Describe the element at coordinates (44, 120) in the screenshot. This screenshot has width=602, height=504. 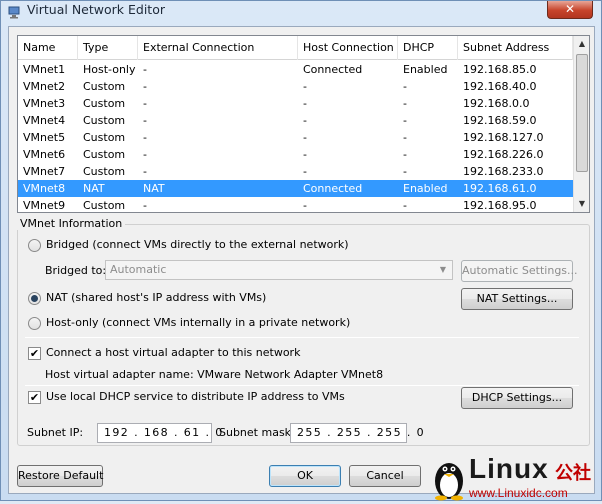
I see `cell-name: VMnet4` at that location.